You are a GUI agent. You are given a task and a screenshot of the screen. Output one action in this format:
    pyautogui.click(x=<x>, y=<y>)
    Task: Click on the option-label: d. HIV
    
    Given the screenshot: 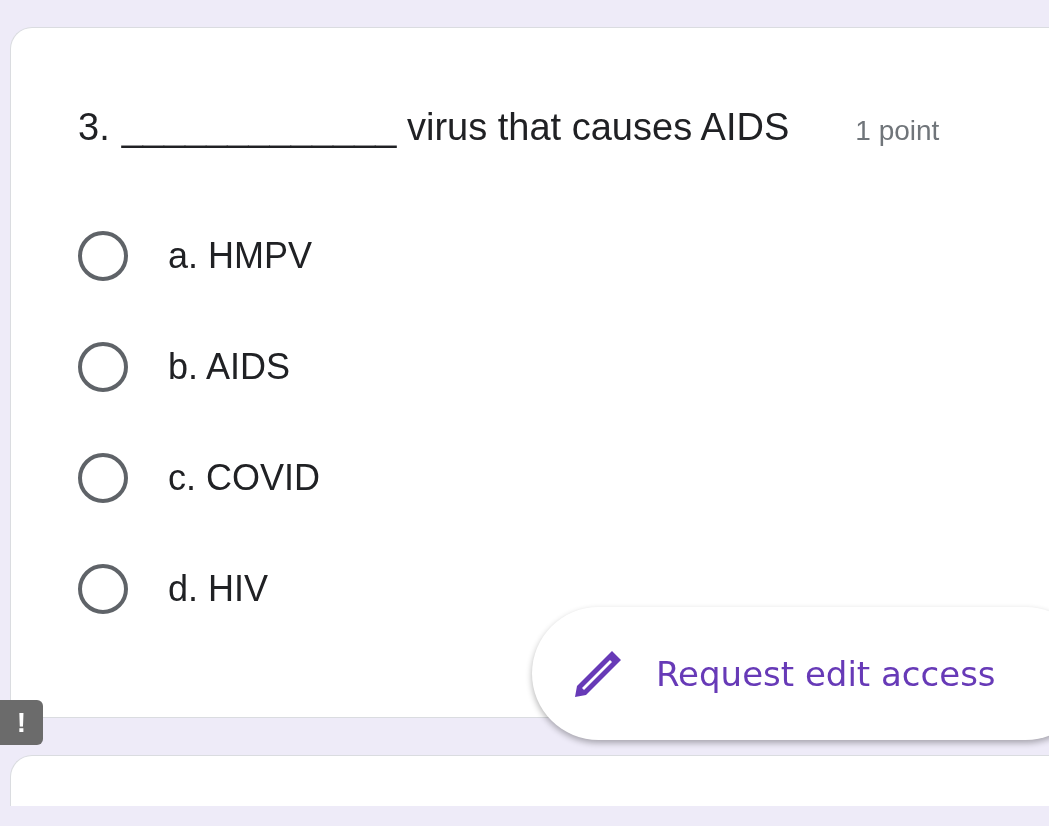 What is the action you would take?
    pyautogui.click(x=218, y=589)
    